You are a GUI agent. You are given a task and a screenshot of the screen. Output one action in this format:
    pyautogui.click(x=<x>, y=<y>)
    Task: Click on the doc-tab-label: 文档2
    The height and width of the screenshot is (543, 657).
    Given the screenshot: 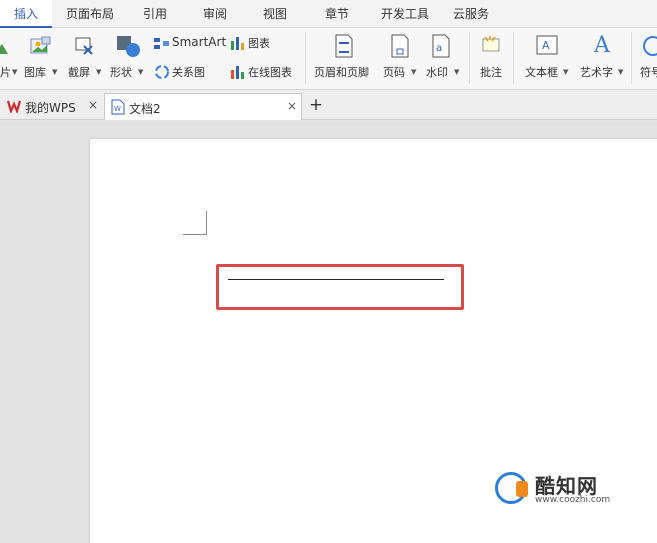 What is the action you would take?
    pyautogui.click(x=145, y=109)
    